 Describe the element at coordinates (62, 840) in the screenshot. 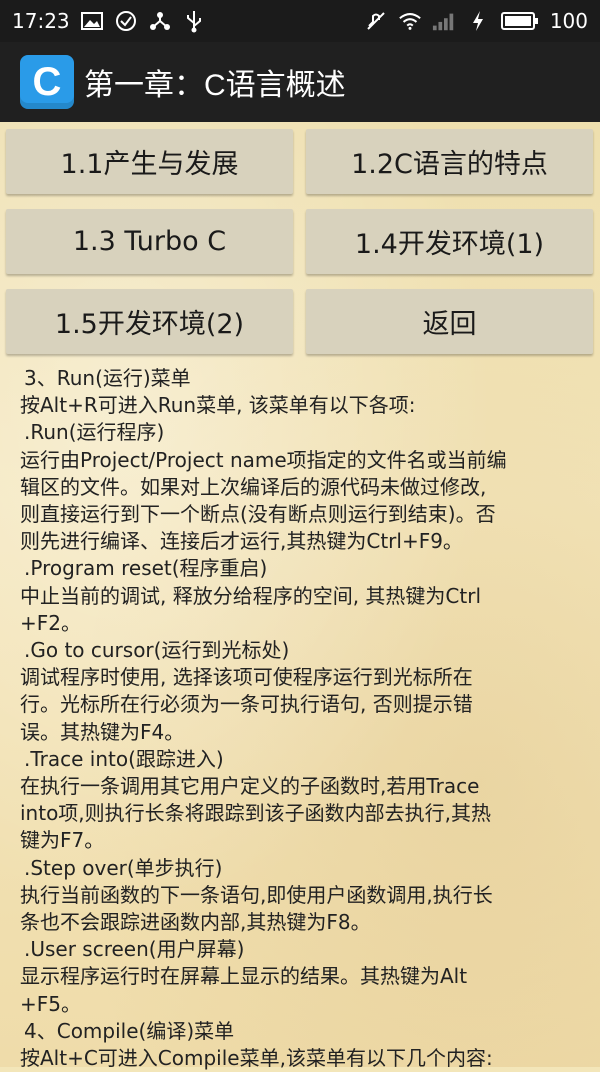

I see `text-line: 键为F7。` at that location.